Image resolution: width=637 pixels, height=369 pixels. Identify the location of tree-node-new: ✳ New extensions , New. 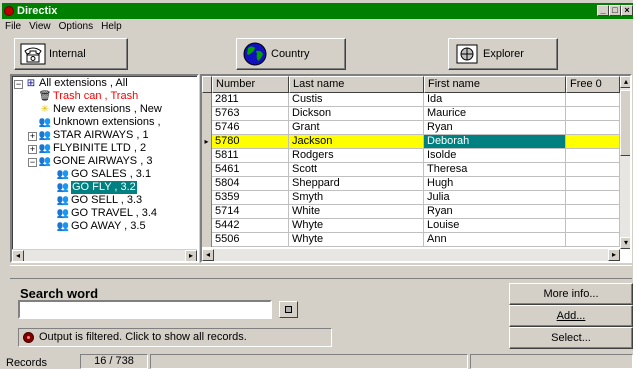
(100, 109).